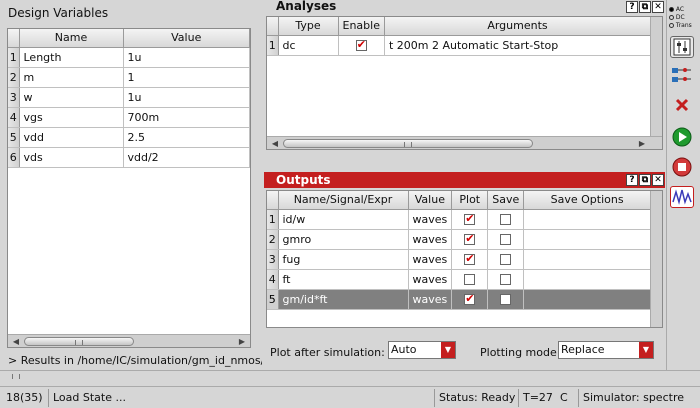 Image resolution: width=700 pixels, height=408 pixels. I want to click on variable-value-cell: 1, so click(186, 77).